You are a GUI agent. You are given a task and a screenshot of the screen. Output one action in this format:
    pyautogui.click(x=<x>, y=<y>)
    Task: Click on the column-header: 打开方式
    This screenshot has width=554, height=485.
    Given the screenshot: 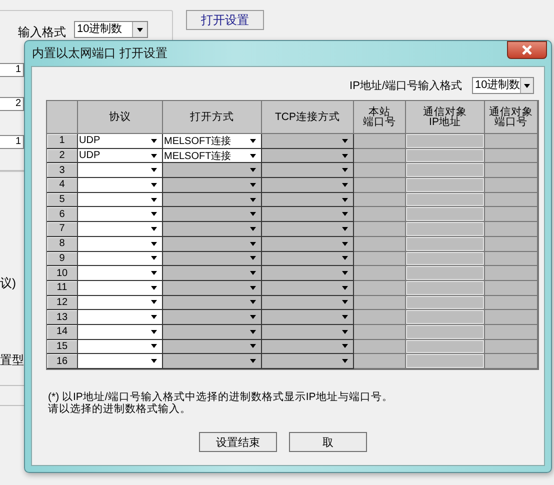 What is the action you would take?
    pyautogui.click(x=212, y=117)
    